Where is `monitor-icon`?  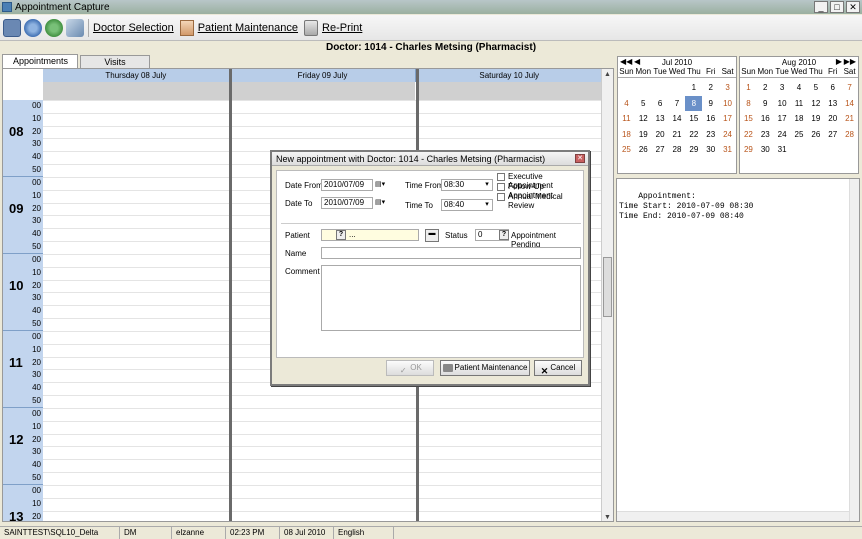 monitor-icon is located at coordinates (12, 27).